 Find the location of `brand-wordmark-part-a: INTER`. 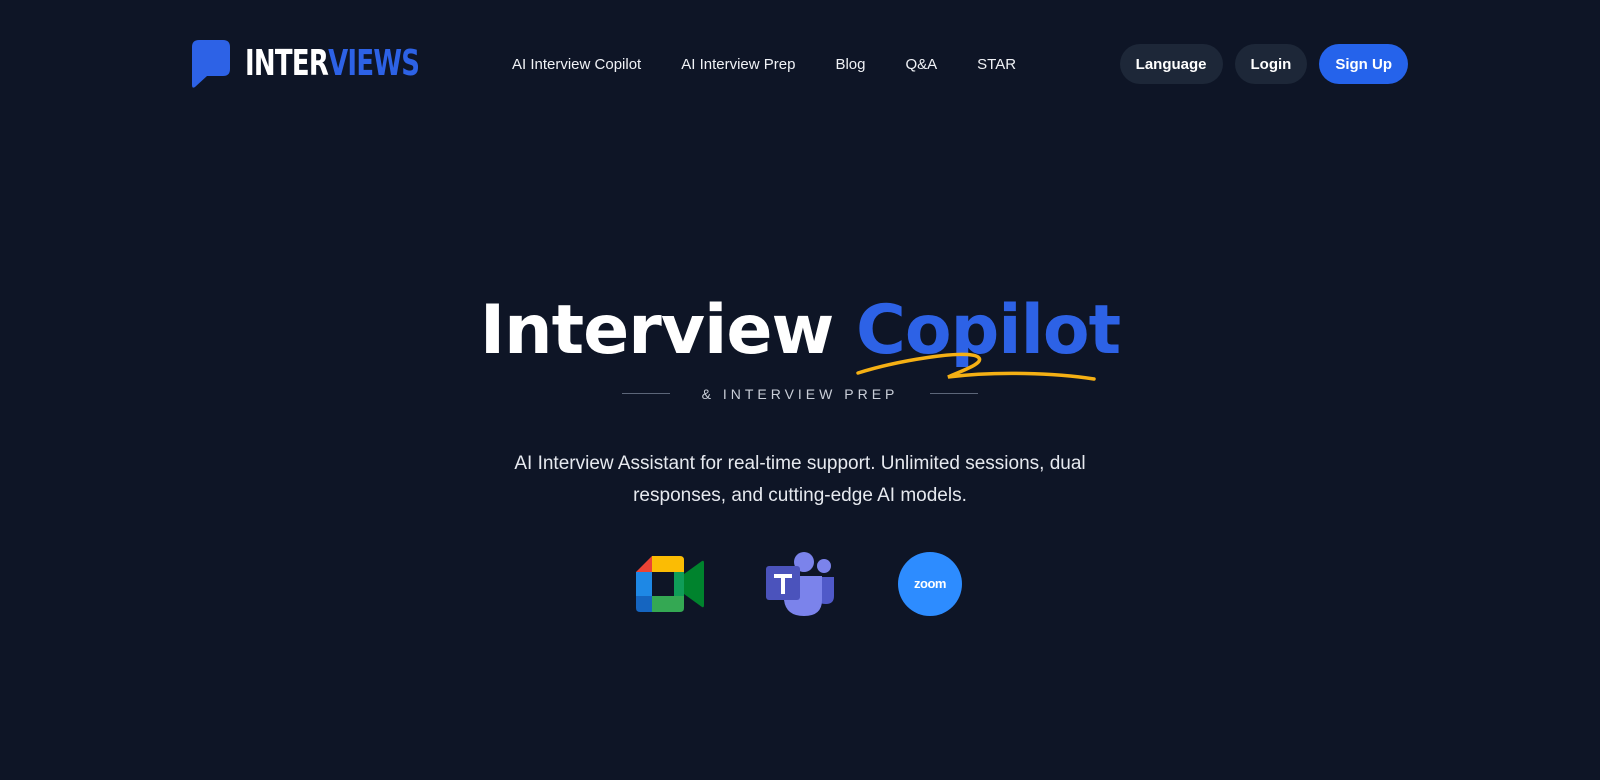

brand-wordmark-part-a: INTER is located at coordinates (287, 63).